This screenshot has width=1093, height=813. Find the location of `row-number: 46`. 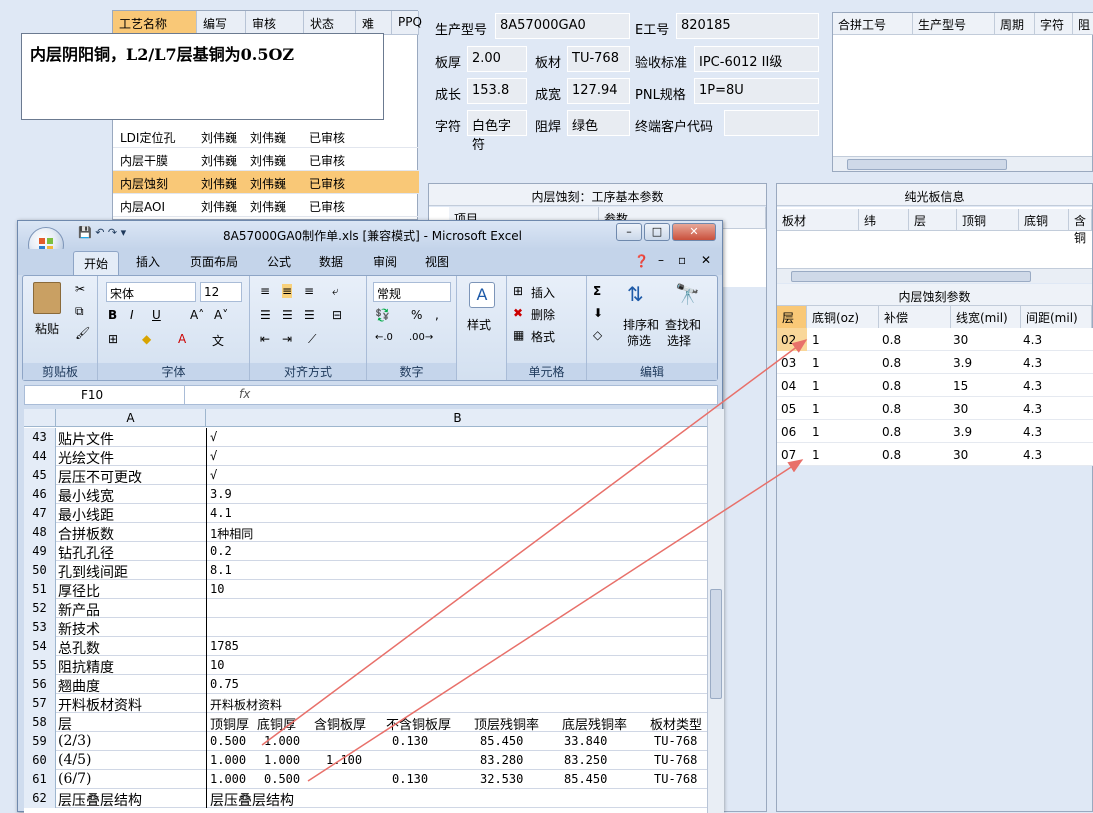

row-number: 46 is located at coordinates (40, 494).